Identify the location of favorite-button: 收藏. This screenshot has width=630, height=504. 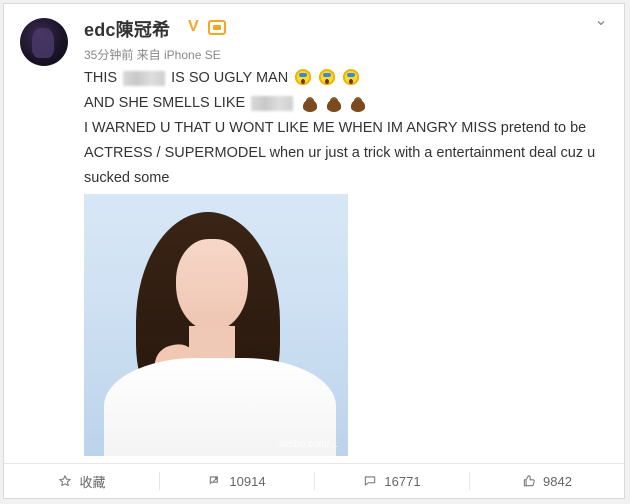
(81, 481).